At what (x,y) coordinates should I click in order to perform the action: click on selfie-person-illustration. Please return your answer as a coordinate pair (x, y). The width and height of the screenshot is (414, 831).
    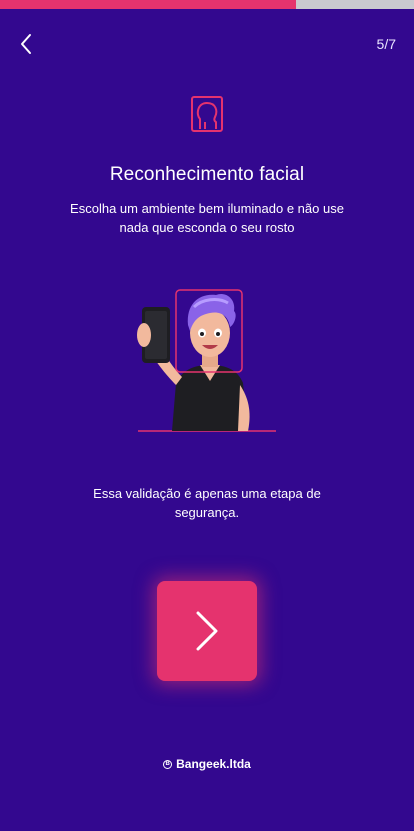
    Looking at the image, I should click on (206, 360).